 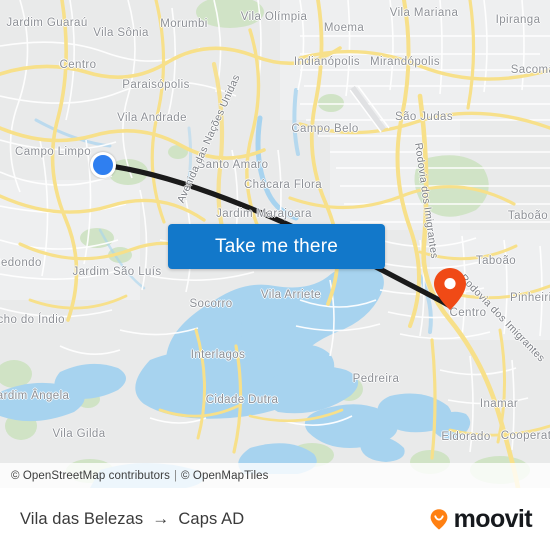 I want to click on trip-footer: Vila das Belezas → Caps AD moovit, so click(x=275, y=519).